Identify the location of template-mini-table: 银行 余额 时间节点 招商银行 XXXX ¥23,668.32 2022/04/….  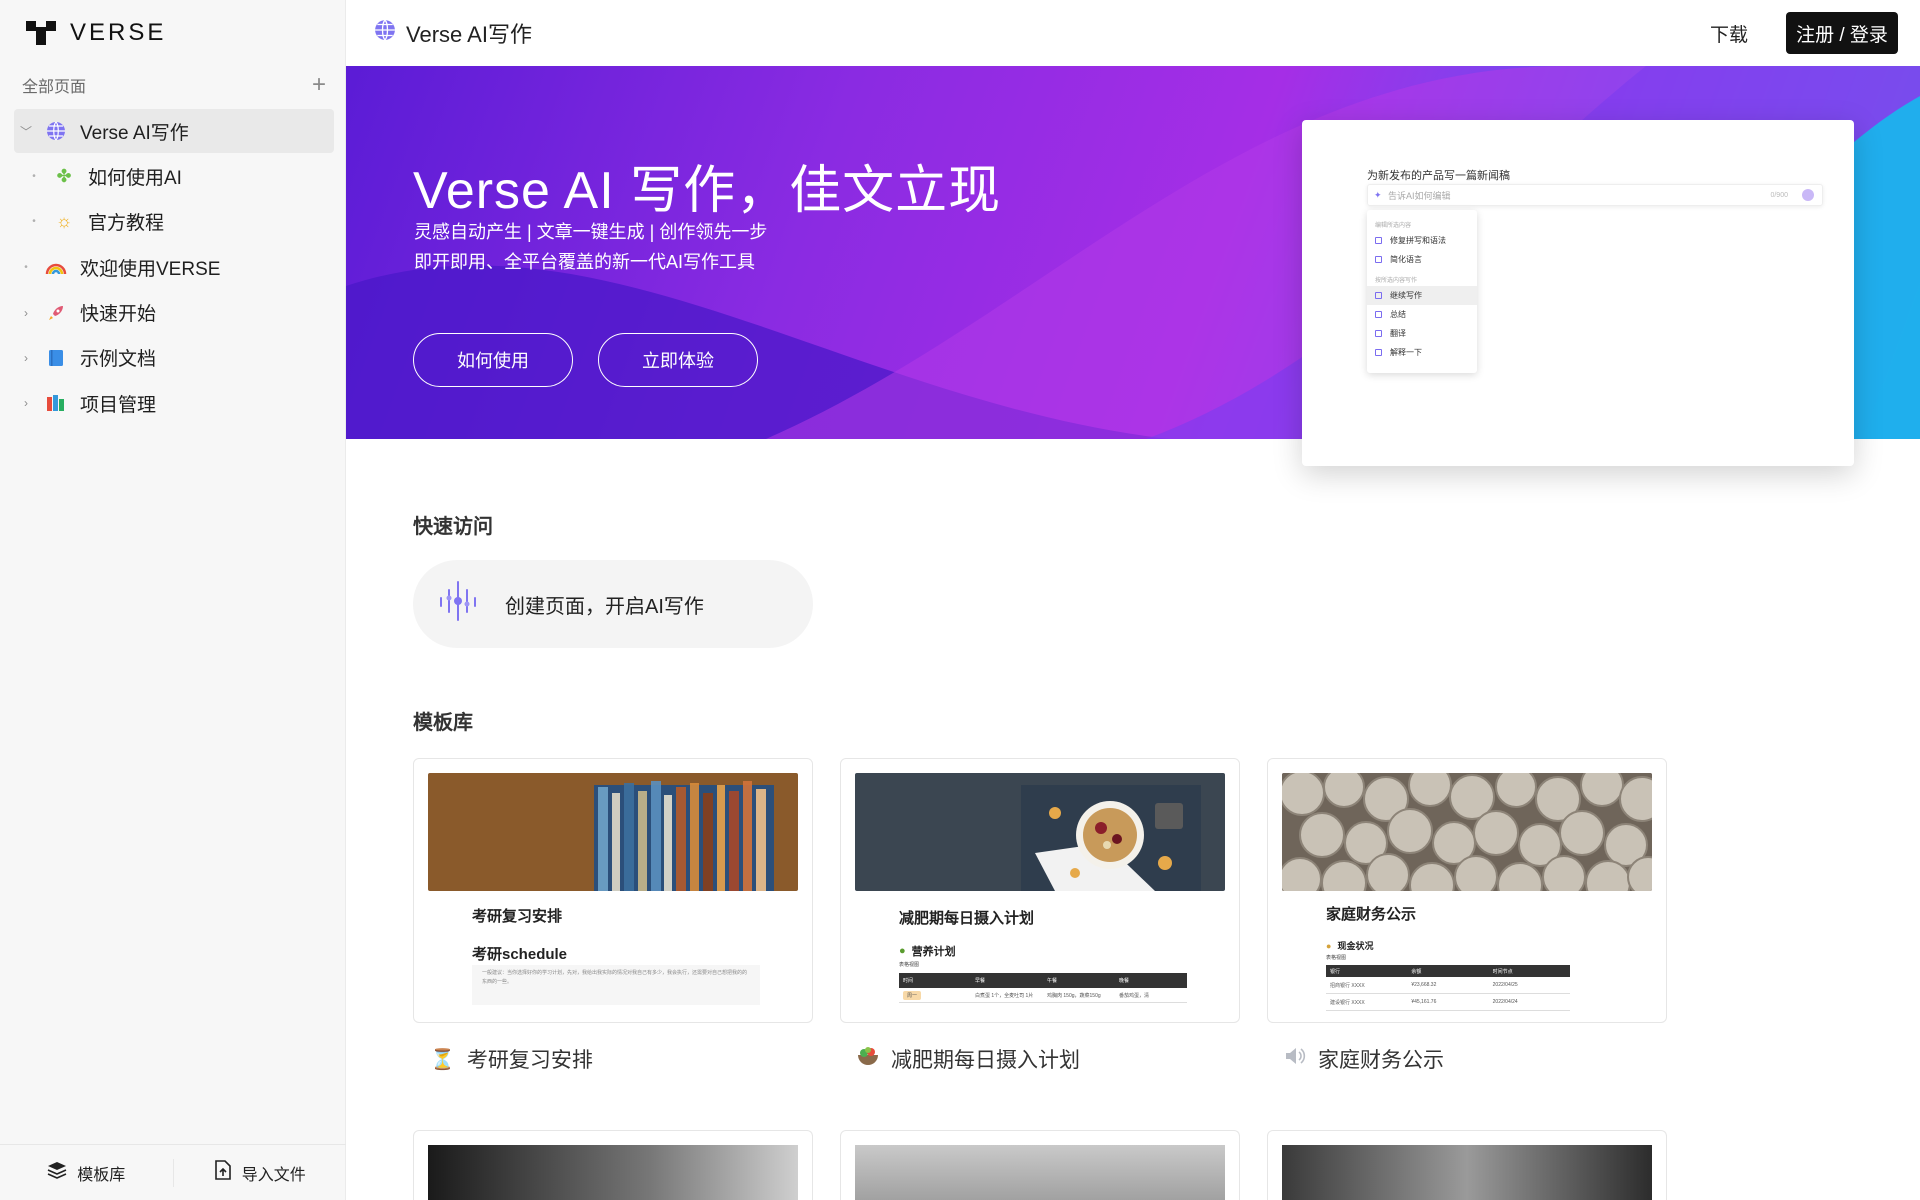
(1448, 988).